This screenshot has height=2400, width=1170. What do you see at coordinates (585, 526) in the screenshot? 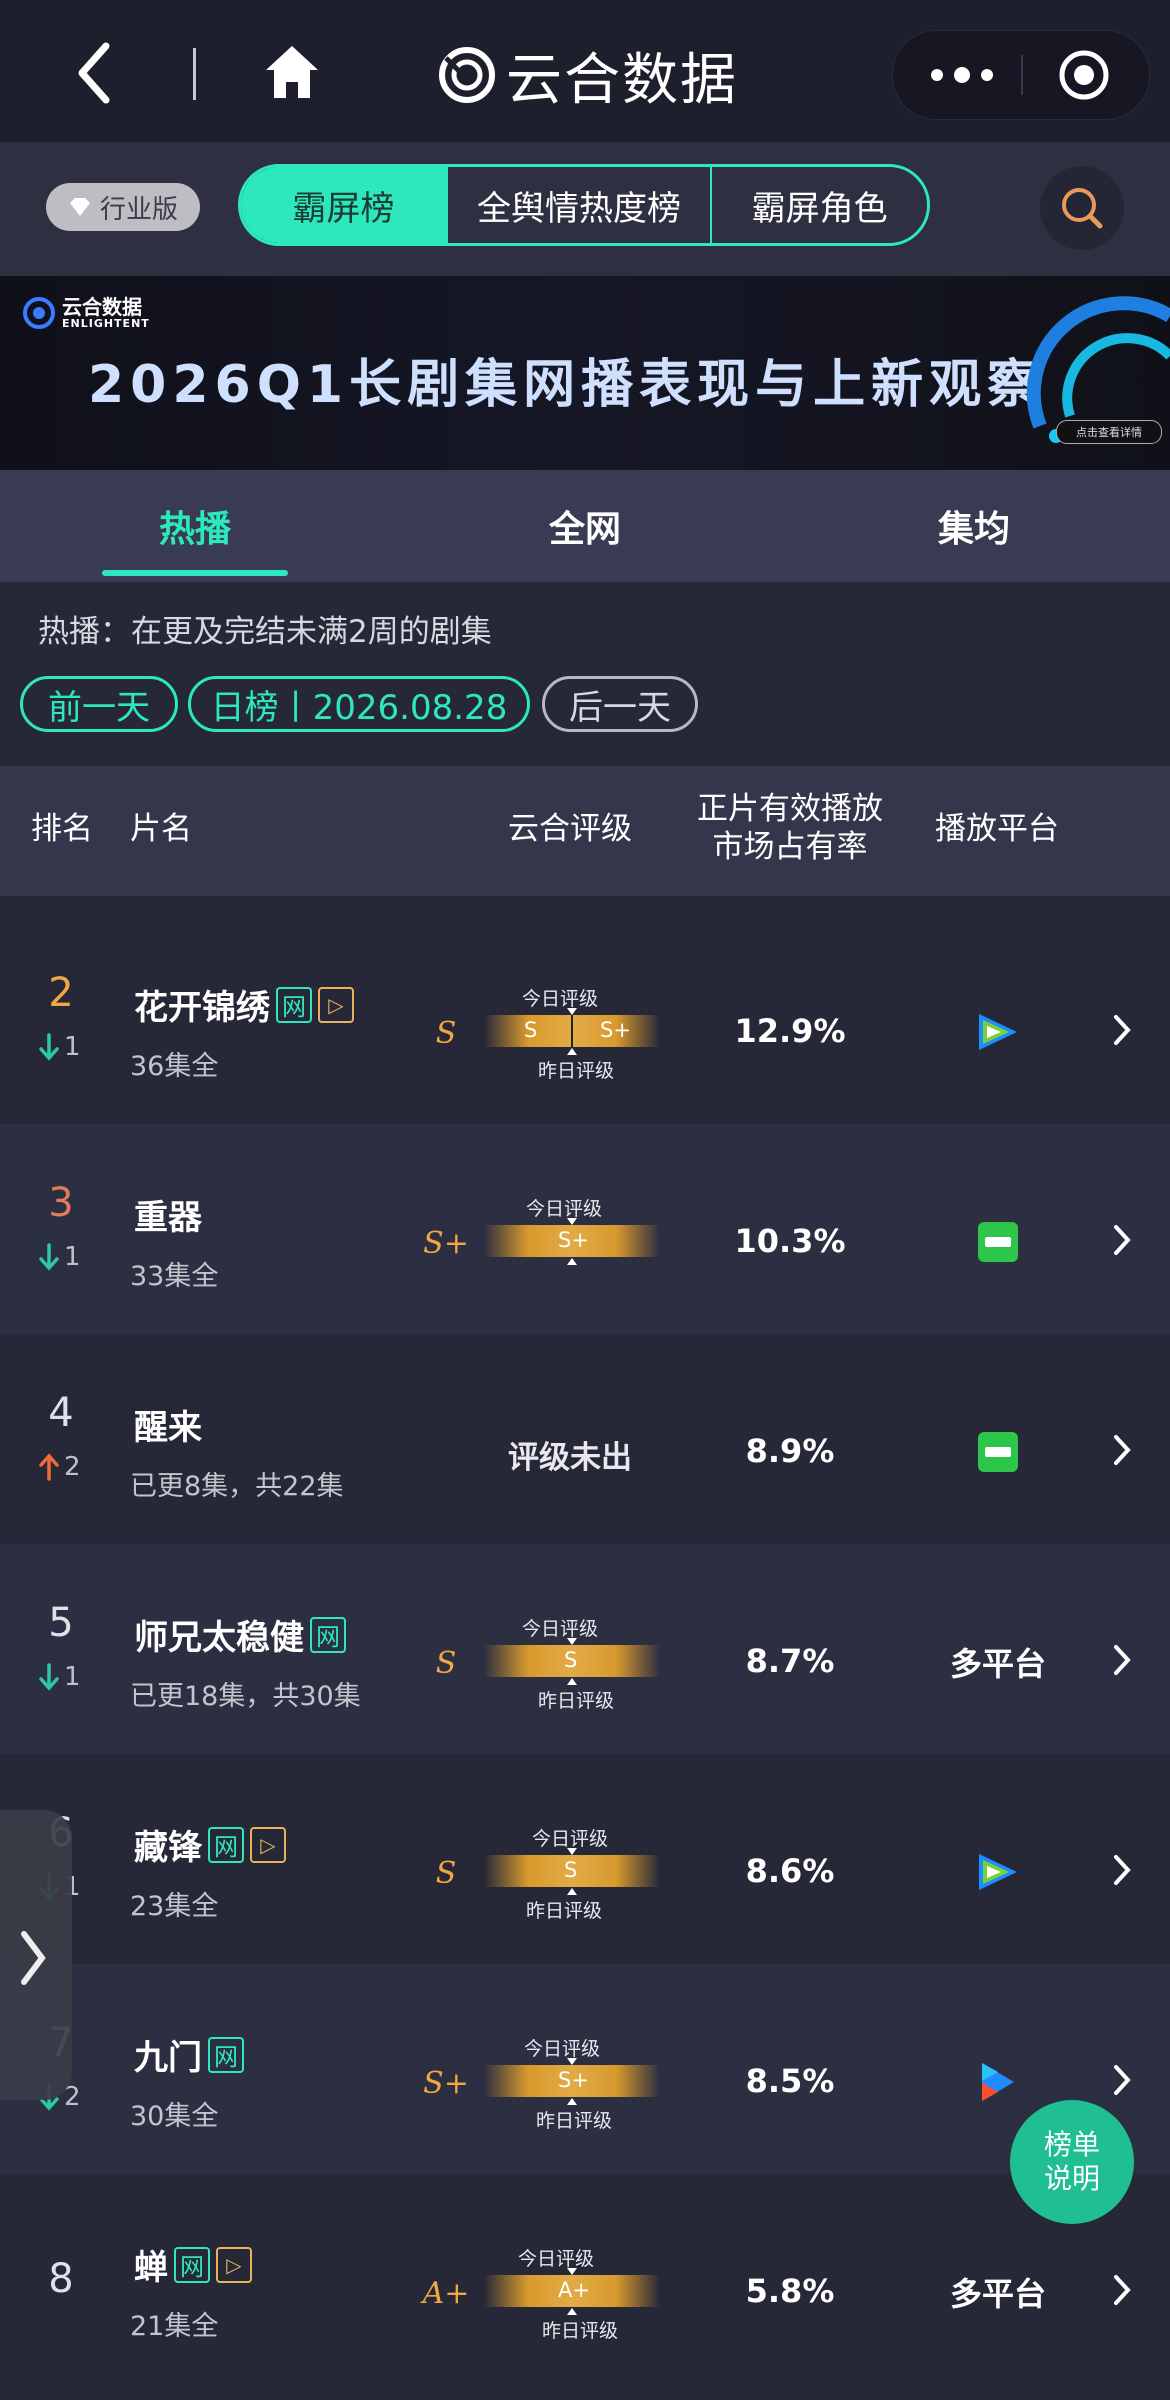
I see `tab-all-network: 全网` at bounding box center [585, 526].